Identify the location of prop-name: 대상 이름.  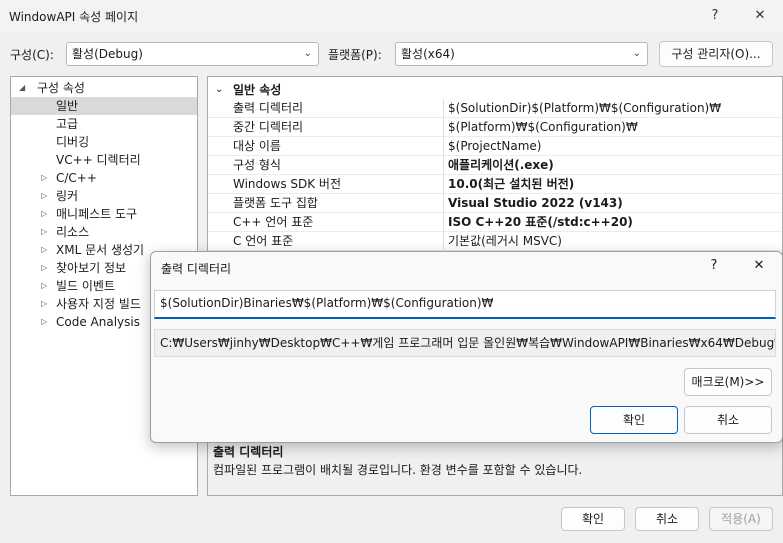
(257, 146).